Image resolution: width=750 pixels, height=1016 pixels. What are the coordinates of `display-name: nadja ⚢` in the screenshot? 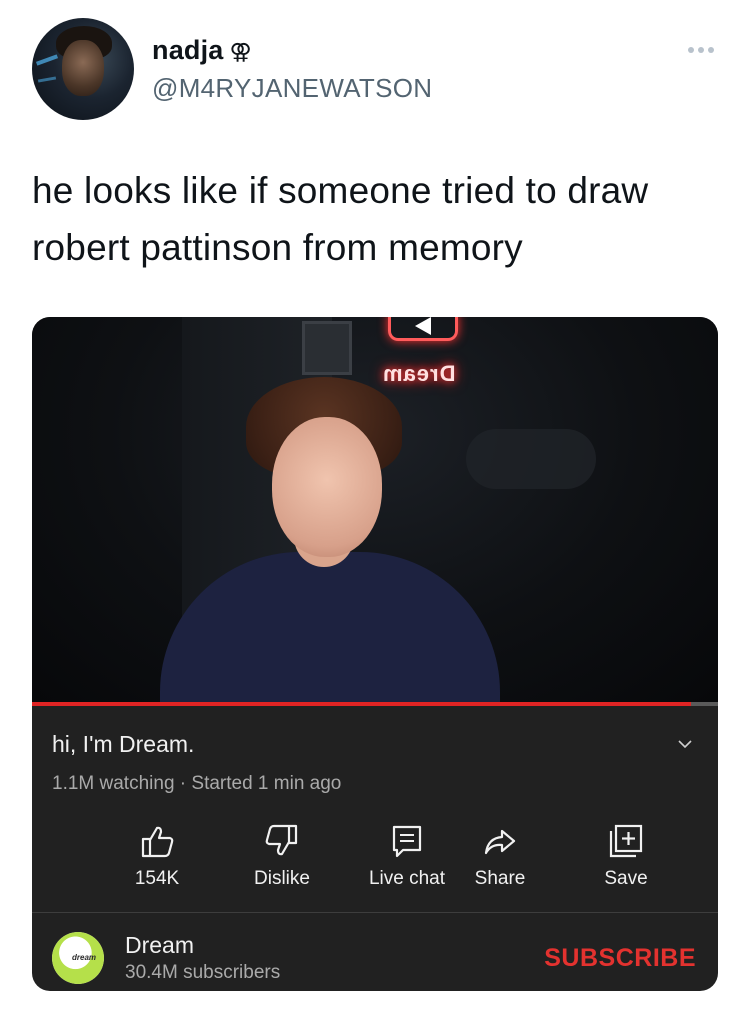 It's located at (202, 50).